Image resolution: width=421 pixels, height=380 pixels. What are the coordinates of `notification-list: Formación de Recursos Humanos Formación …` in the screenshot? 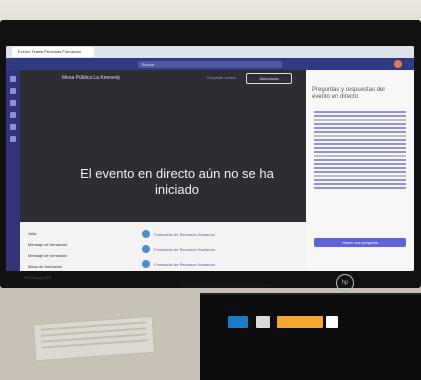 It's located at (204, 249).